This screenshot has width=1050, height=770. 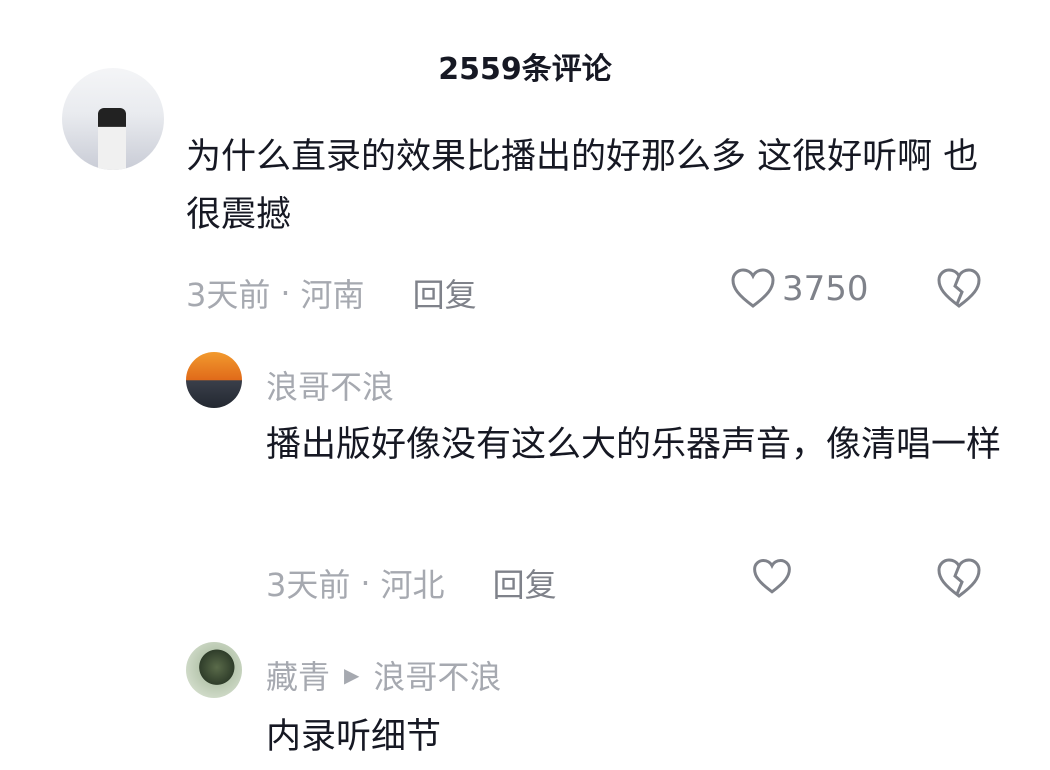 What do you see at coordinates (308, 585) in the screenshot?
I see `reply-time: 3天前` at bounding box center [308, 585].